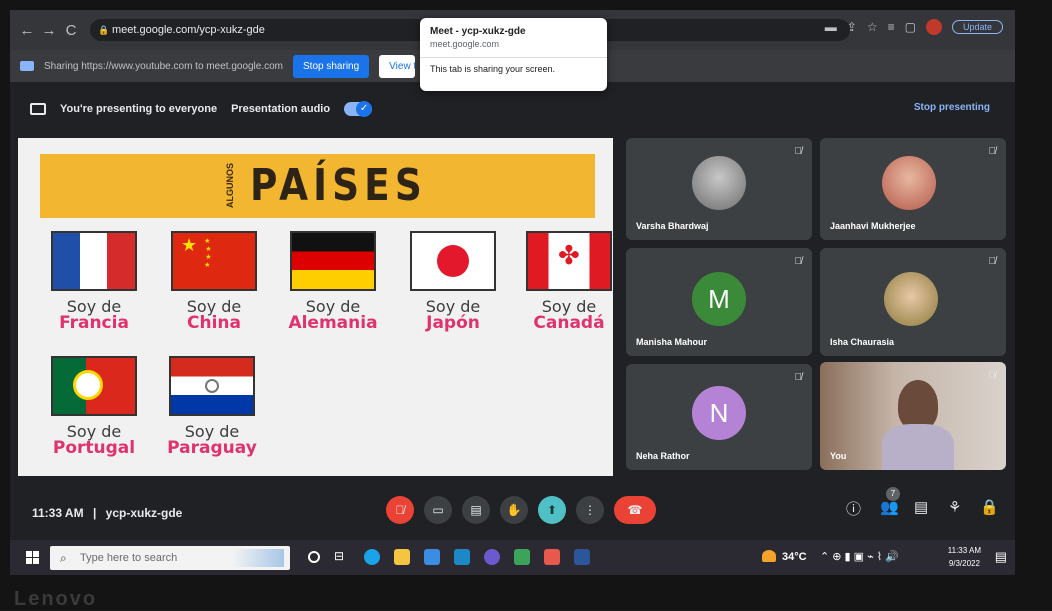  Describe the element at coordinates (438, 510) in the screenshot. I see `camera-button: ▭` at that location.